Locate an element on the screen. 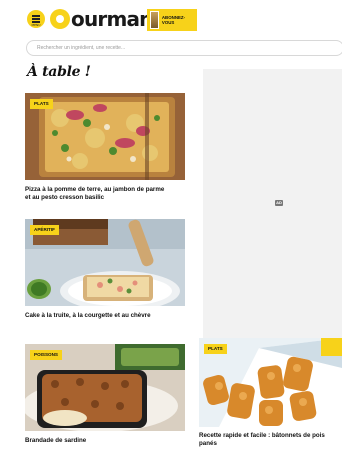 This screenshot has width=342, height=450. logo-g-mark is located at coordinates (60, 19).